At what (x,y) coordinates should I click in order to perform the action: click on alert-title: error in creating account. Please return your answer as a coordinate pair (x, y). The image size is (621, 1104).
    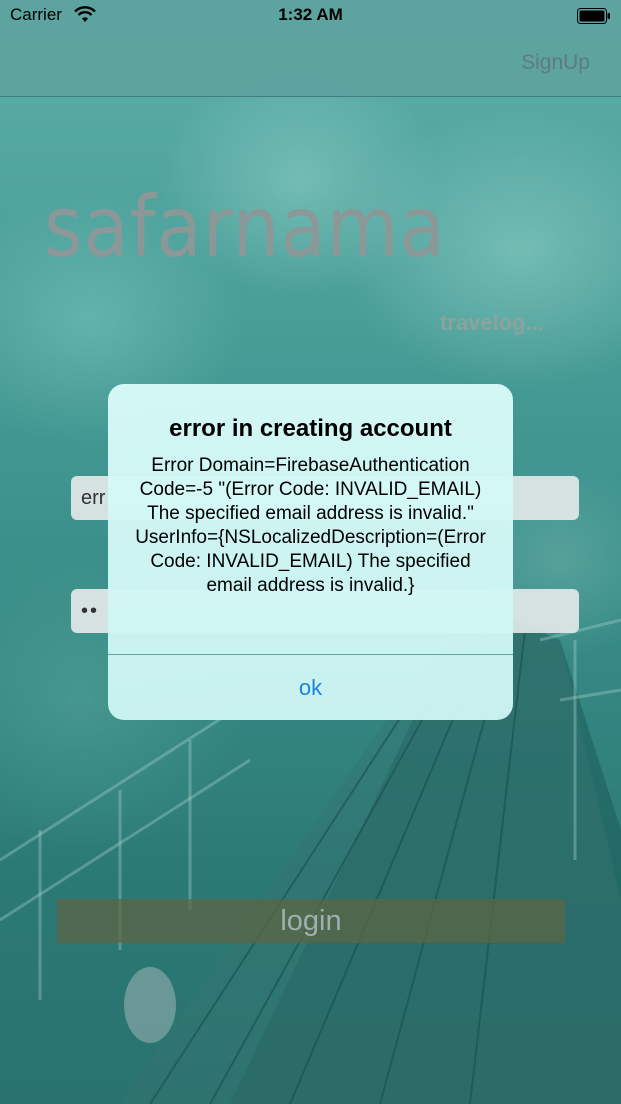
    Looking at the image, I should click on (310, 428).